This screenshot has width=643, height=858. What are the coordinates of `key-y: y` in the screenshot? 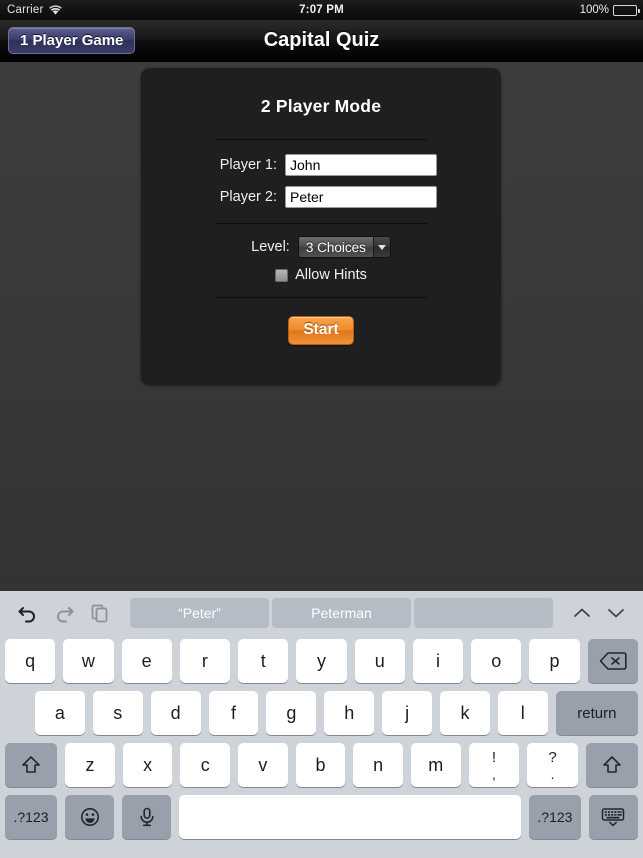 It's located at (321, 661).